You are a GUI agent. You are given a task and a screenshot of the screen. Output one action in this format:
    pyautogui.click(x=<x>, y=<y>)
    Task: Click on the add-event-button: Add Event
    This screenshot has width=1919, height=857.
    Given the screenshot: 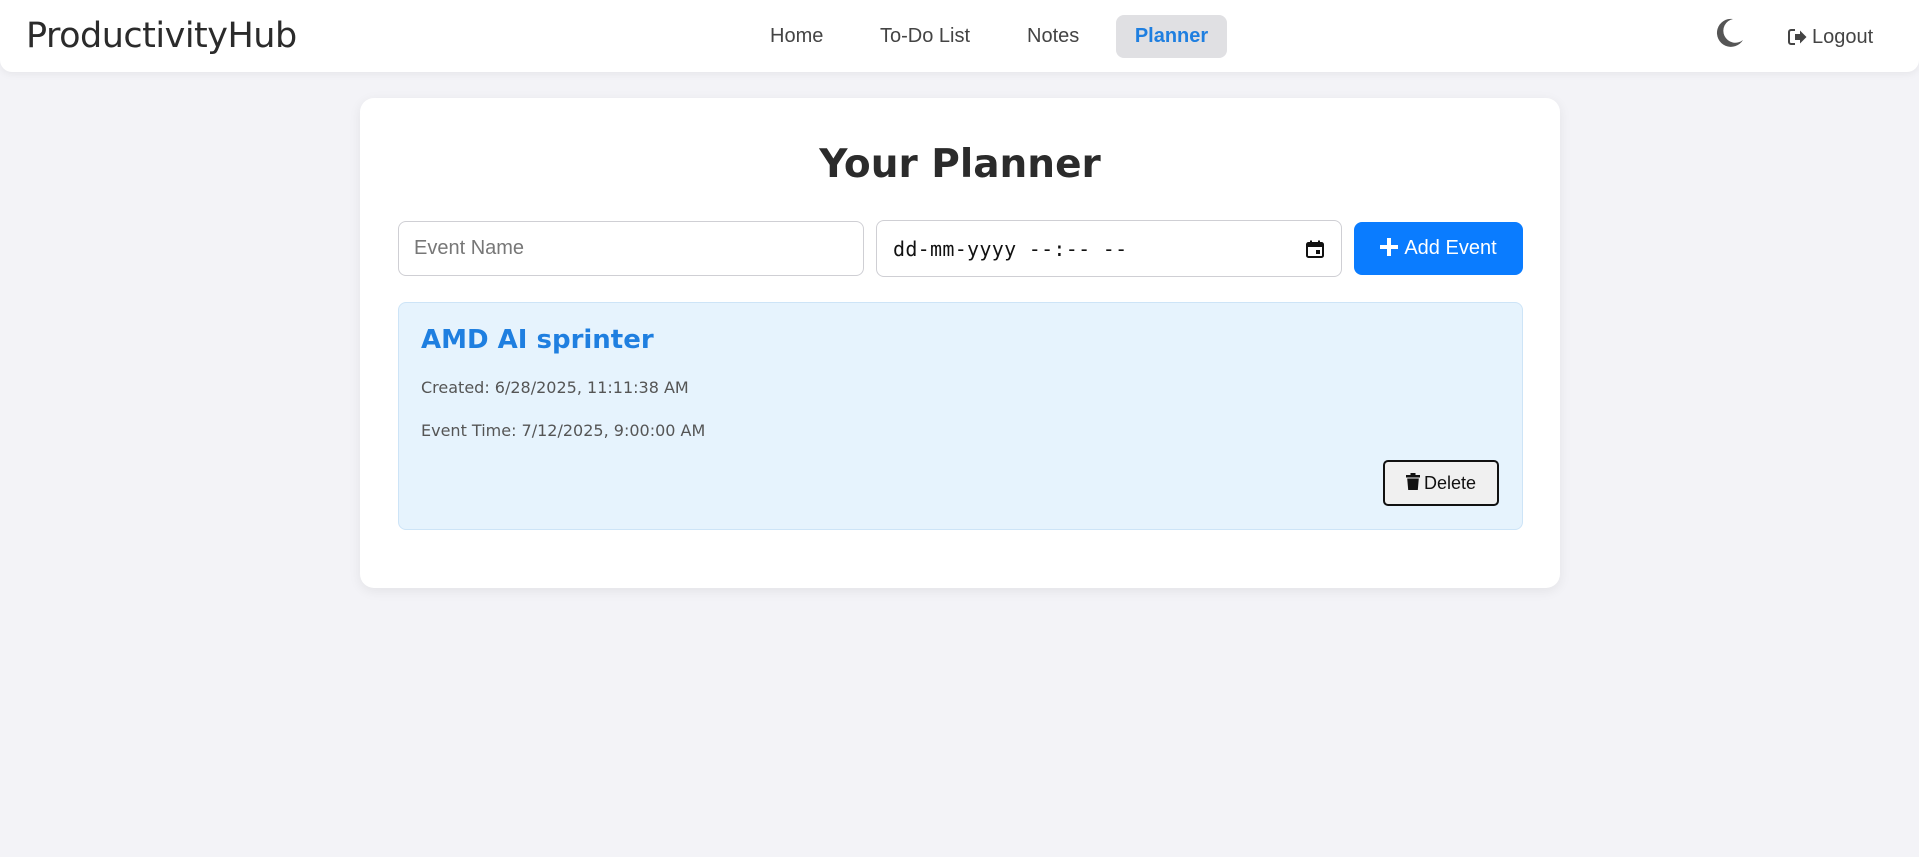 What is the action you would take?
    pyautogui.click(x=1438, y=248)
    